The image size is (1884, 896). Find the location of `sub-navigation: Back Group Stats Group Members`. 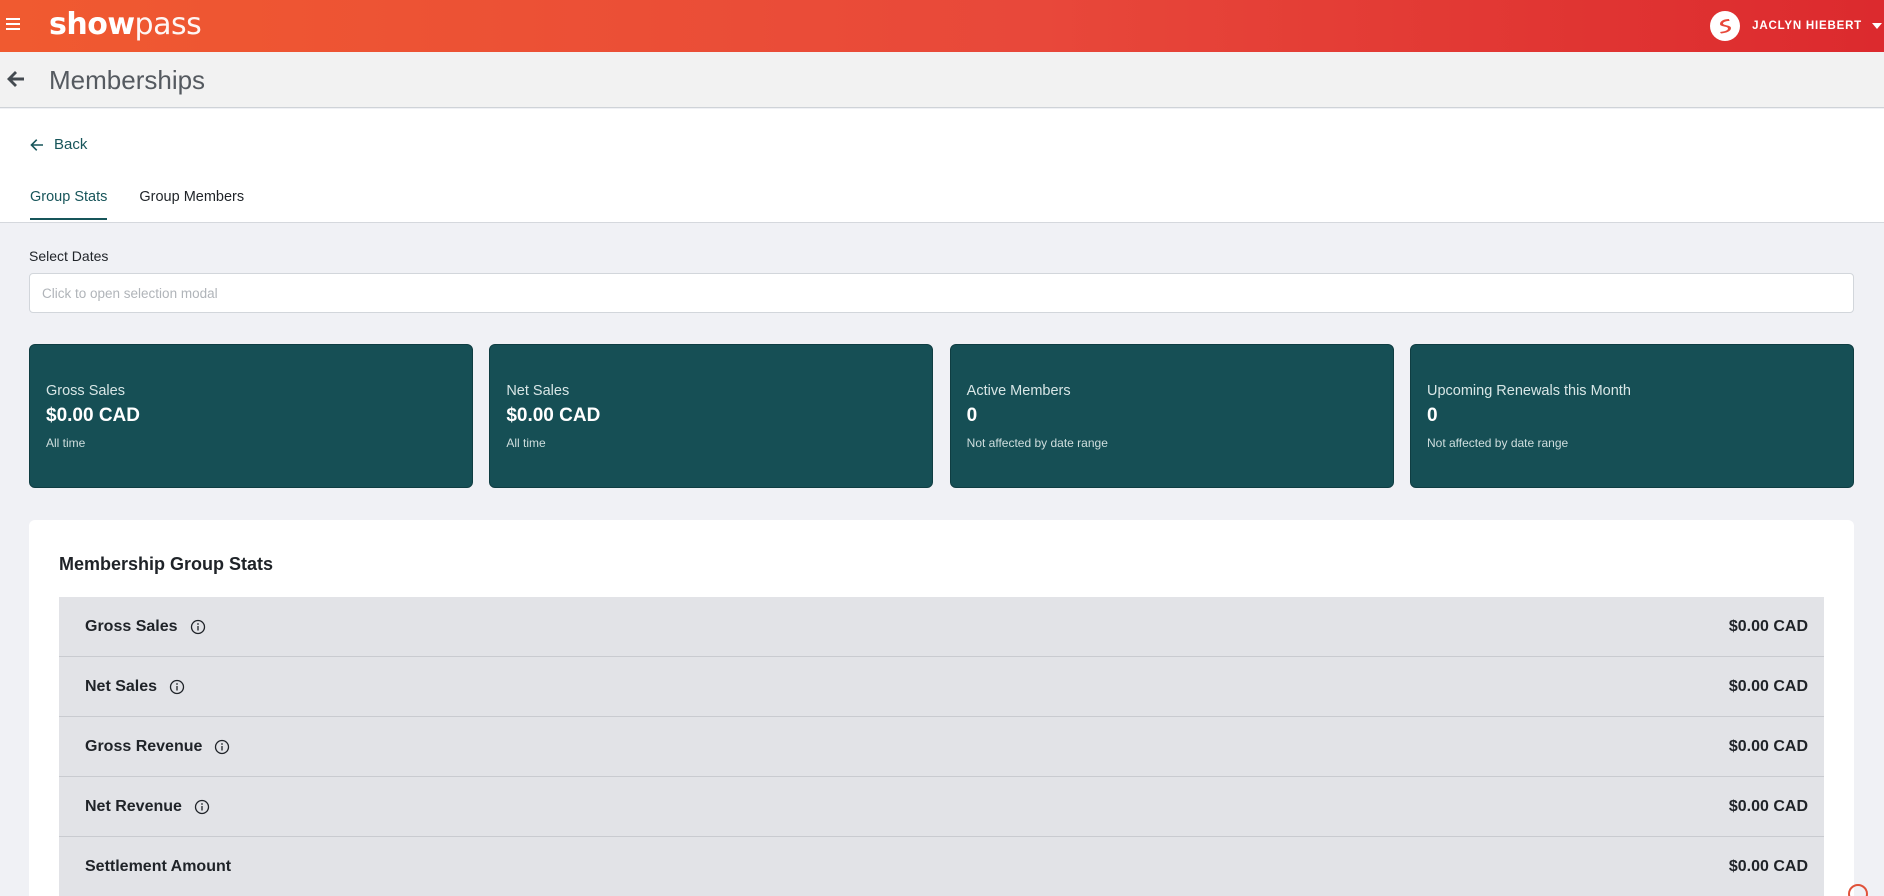

sub-navigation: Back Group Stats Group Members is located at coordinates (942, 166).